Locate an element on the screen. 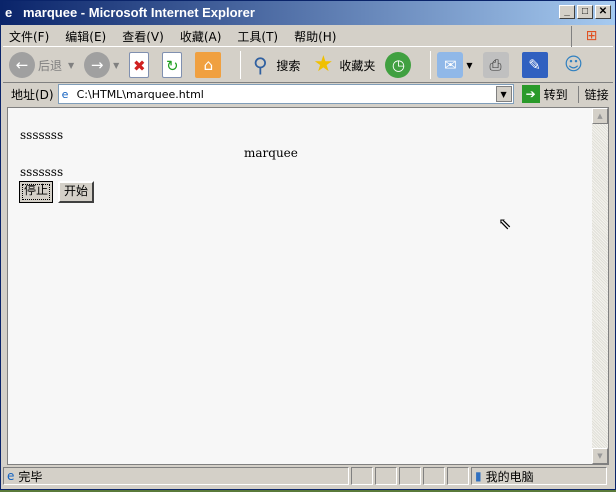  print-button: ⎙ is located at coordinates (497, 65).